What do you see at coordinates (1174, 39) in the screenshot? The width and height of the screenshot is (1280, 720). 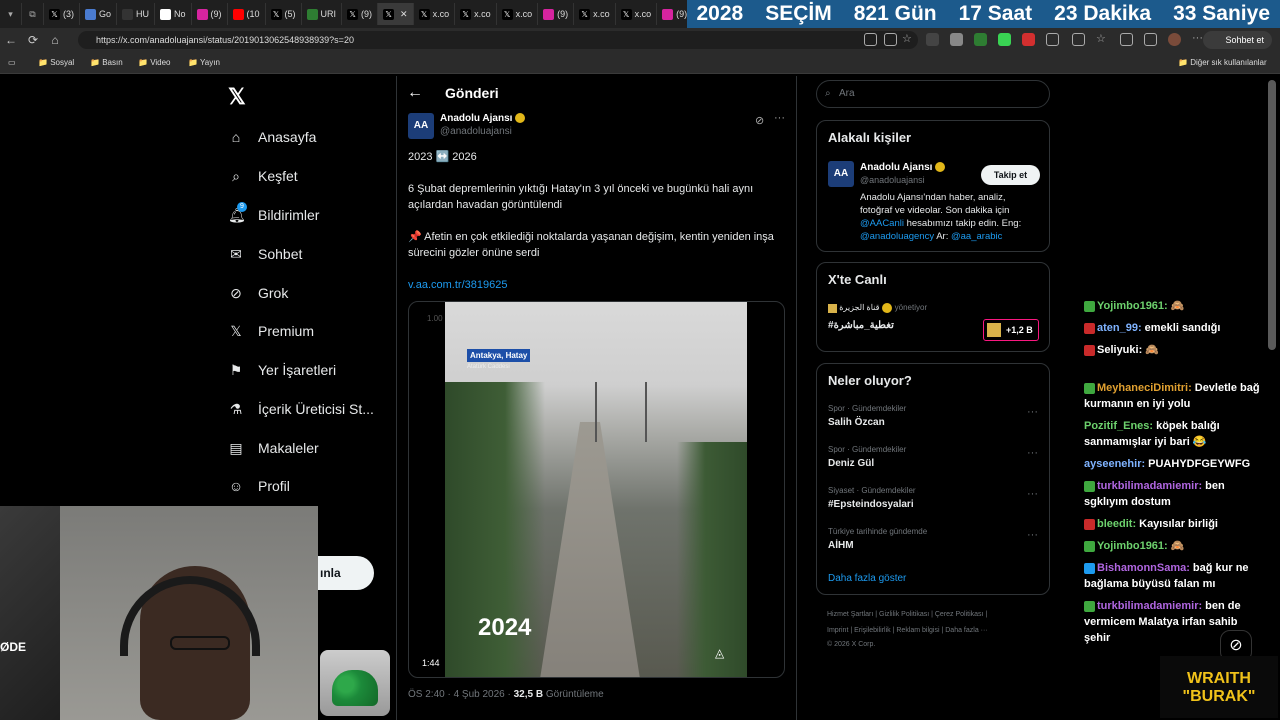 I see `profile-avatar` at bounding box center [1174, 39].